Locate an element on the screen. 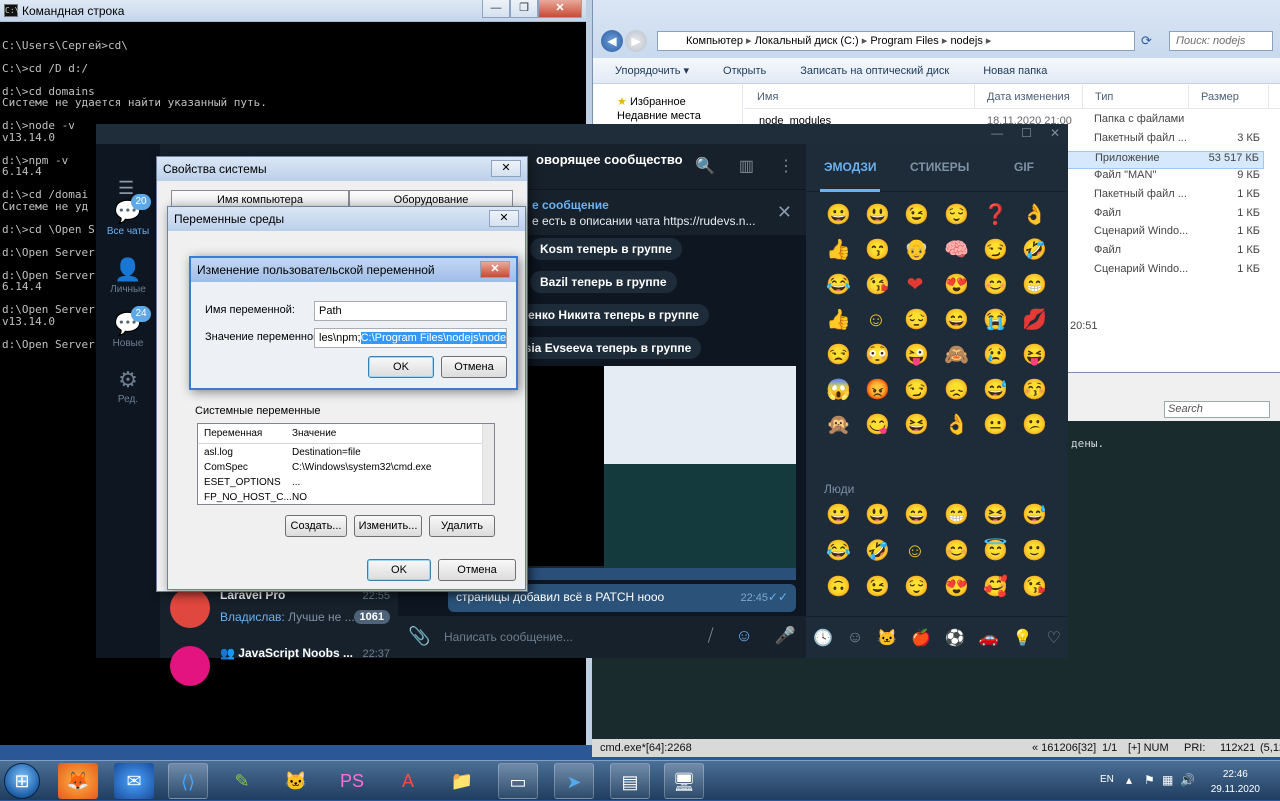  maximize-button: ❐ is located at coordinates (524, 9).